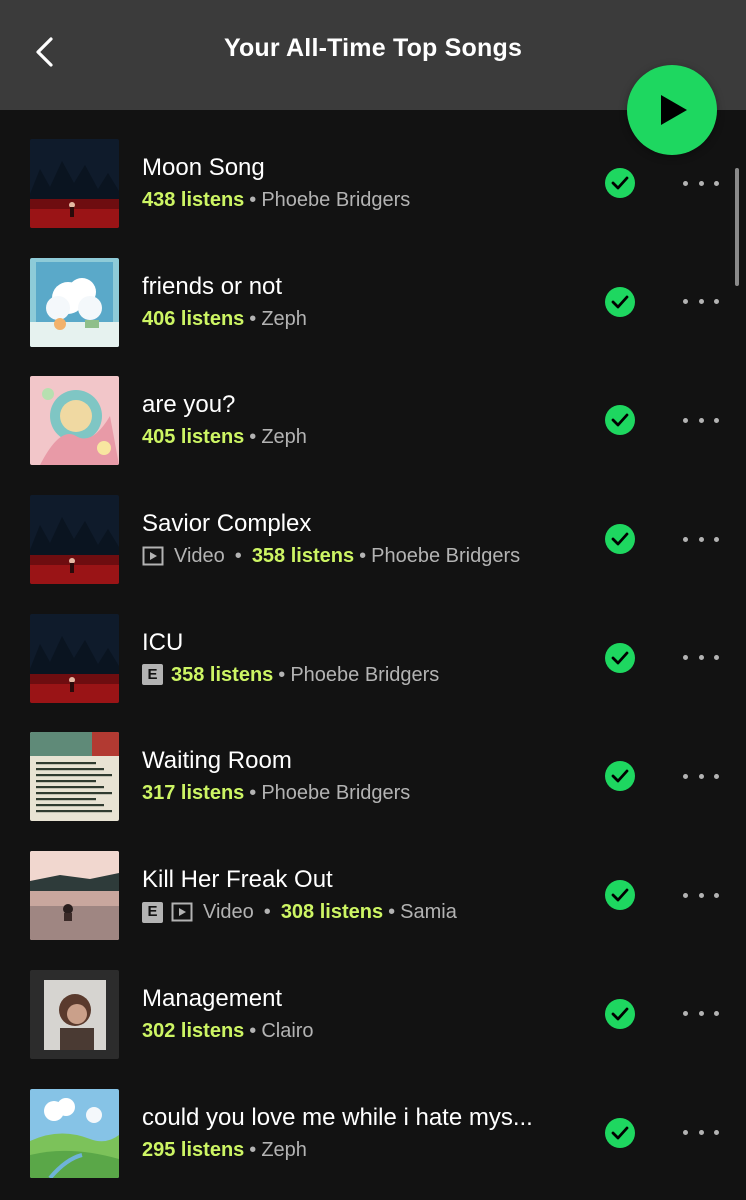 The height and width of the screenshot is (1200, 746). I want to click on song-meta: 317 listens • Phoebe Bridgers, so click(357, 793).